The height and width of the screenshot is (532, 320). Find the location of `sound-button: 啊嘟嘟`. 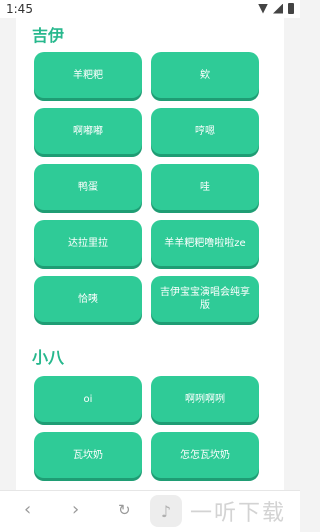

sound-button: 啊嘟嘟 is located at coordinates (88, 131).